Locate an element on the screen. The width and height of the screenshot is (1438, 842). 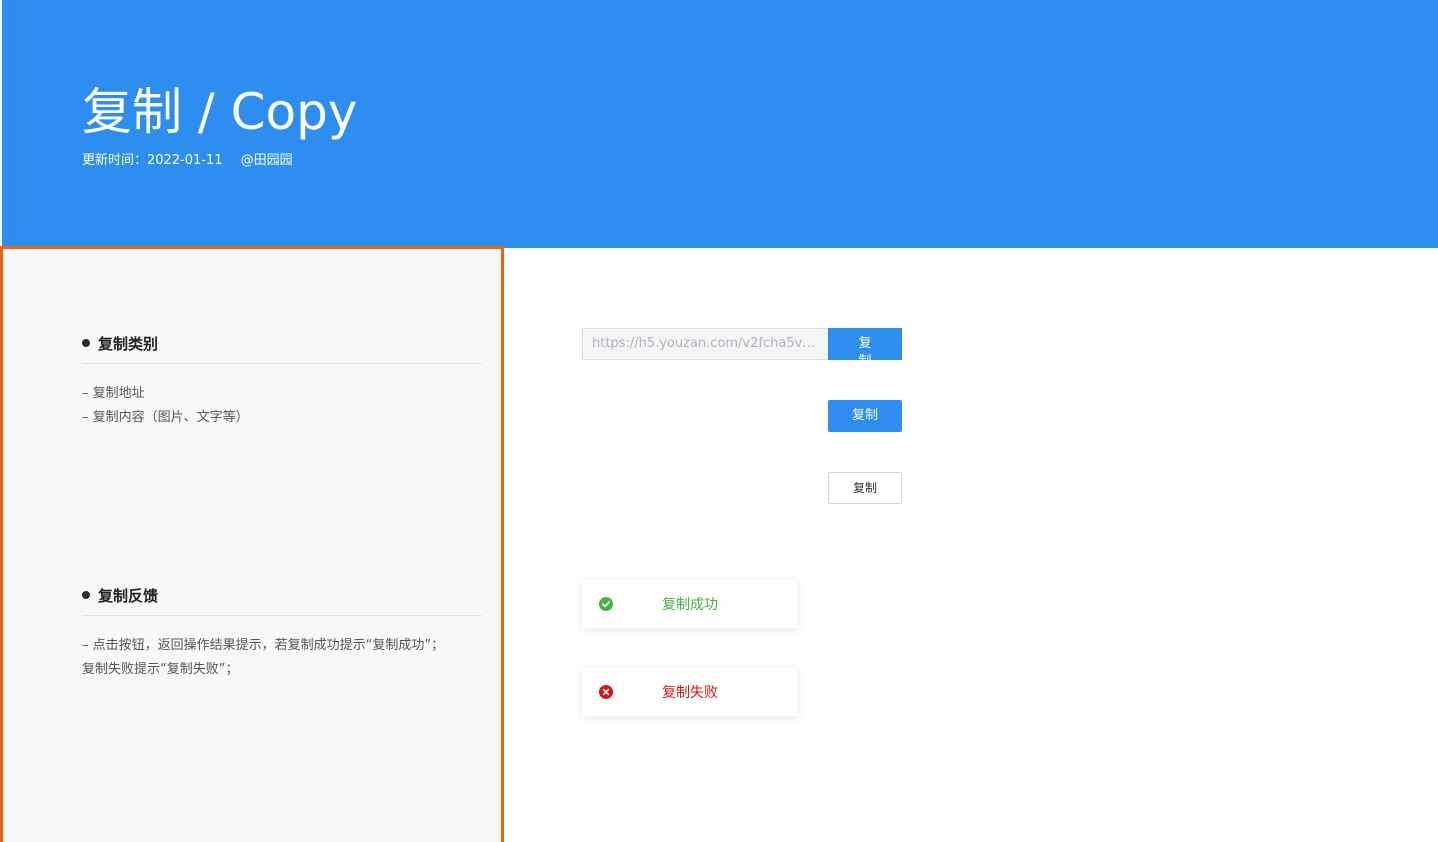
toast-success-text: 复制成功 is located at coordinates (690, 605).